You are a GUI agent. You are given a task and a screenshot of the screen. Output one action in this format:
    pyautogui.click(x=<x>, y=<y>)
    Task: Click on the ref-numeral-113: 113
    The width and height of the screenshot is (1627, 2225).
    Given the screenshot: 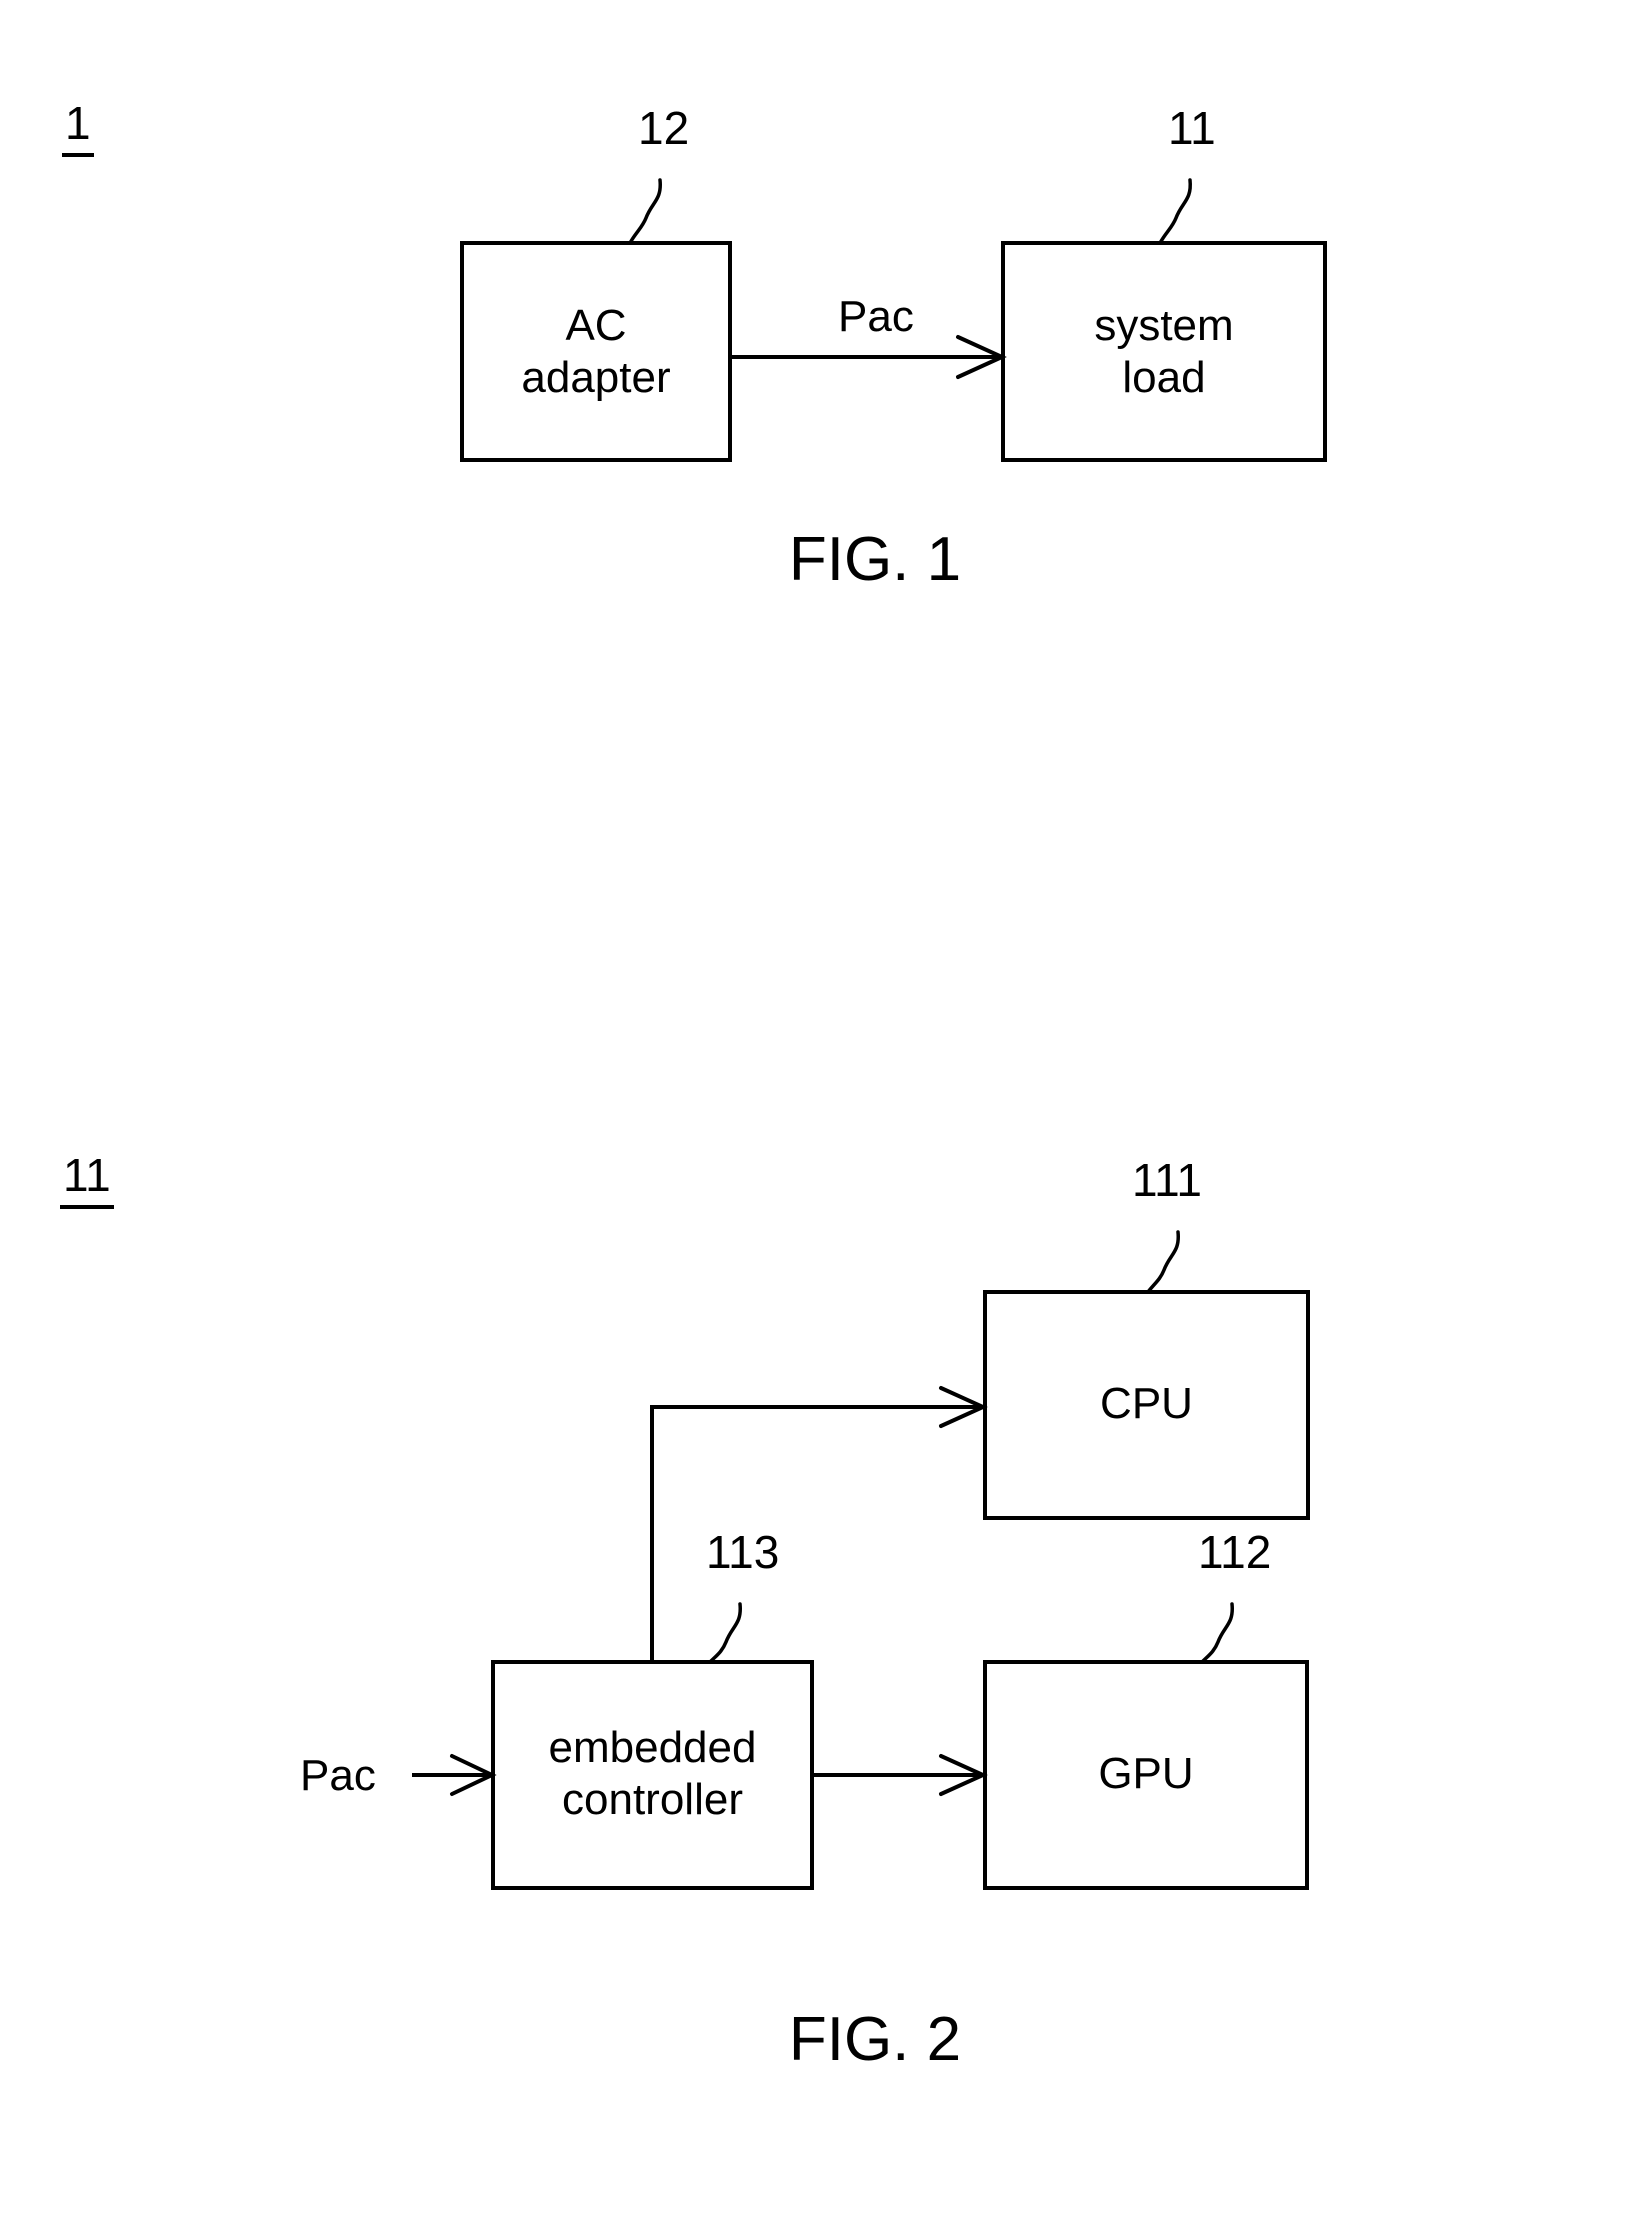 What is the action you would take?
    pyautogui.click(x=743, y=1552)
    